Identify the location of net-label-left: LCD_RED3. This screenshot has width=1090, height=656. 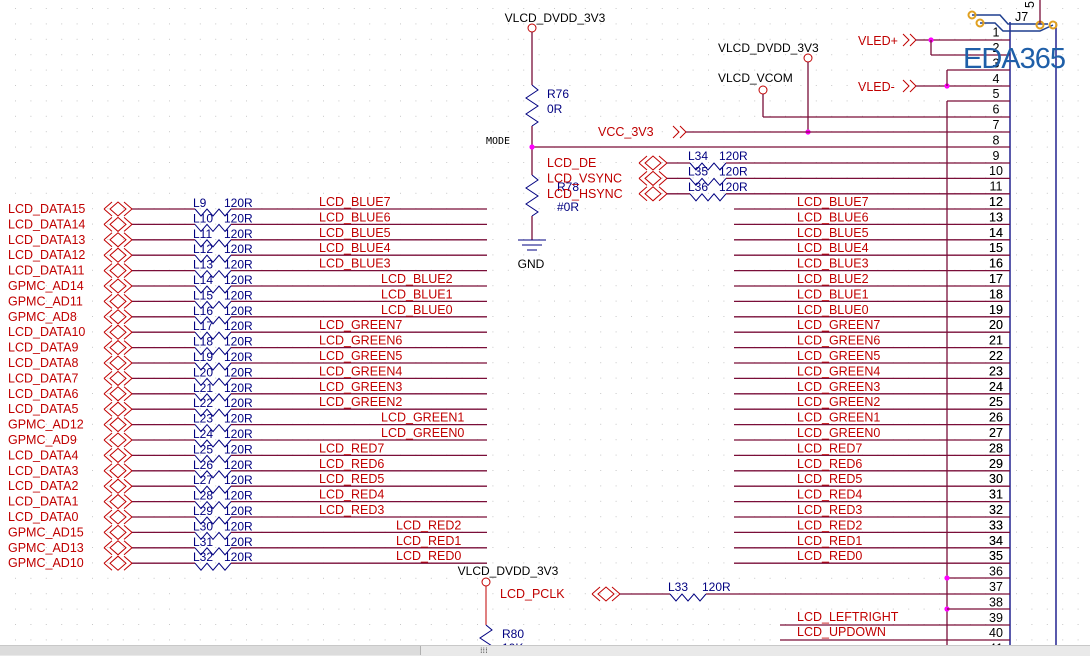
(351, 510).